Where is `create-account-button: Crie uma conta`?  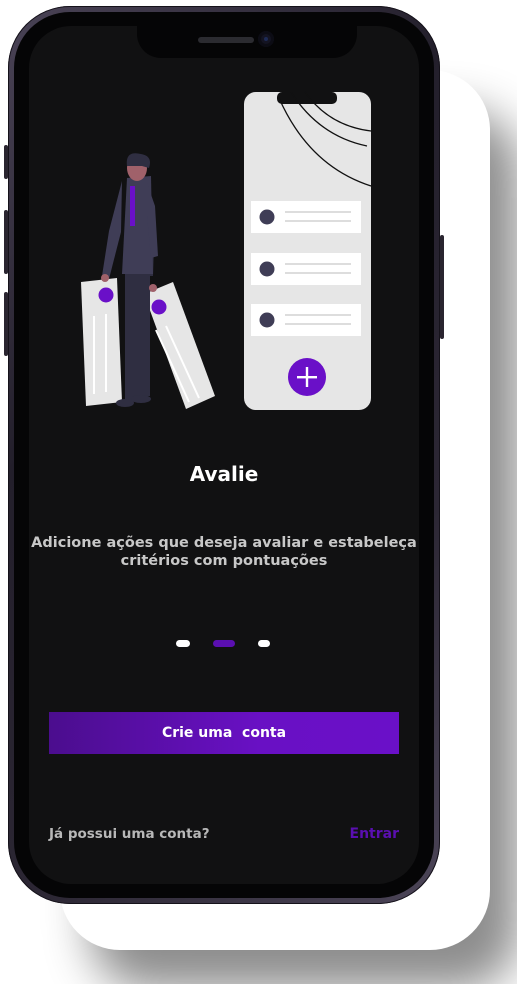 create-account-button: Crie uma conta is located at coordinates (224, 733).